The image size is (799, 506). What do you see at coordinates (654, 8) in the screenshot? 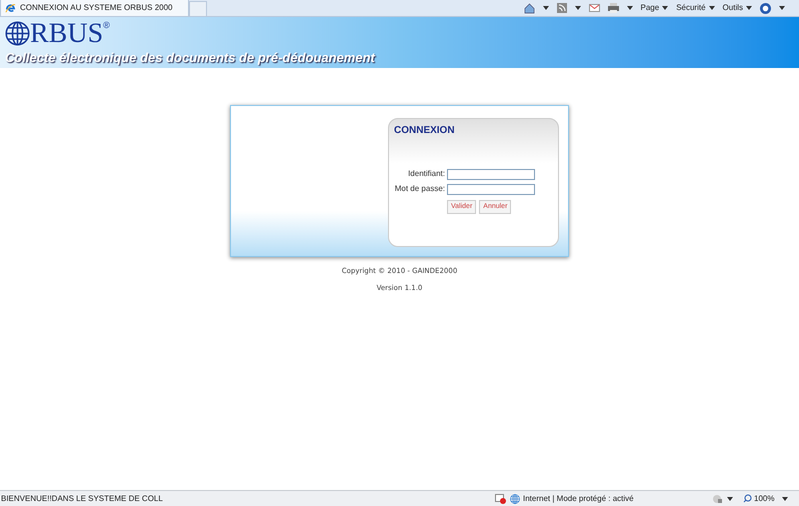
I see `toolbar-menu: Page` at bounding box center [654, 8].